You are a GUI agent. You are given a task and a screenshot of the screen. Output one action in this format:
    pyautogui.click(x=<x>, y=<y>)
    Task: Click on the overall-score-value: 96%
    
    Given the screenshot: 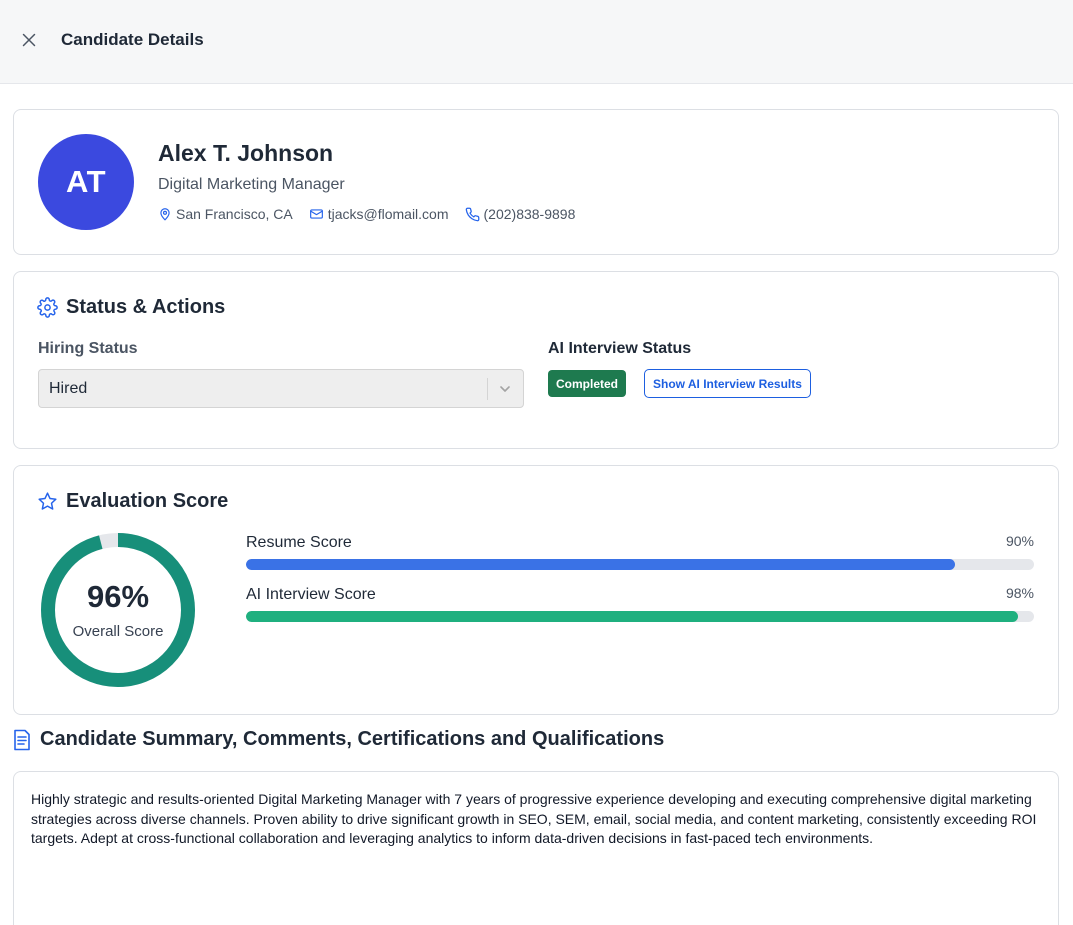 What is the action you would take?
    pyautogui.click(x=118, y=596)
    